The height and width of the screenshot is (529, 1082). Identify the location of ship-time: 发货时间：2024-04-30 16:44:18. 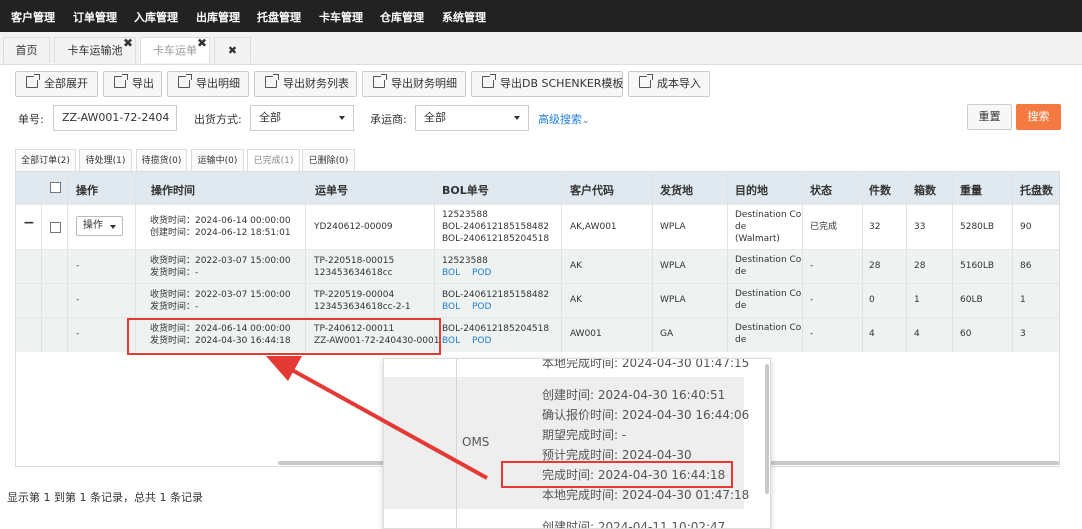
(220, 341).